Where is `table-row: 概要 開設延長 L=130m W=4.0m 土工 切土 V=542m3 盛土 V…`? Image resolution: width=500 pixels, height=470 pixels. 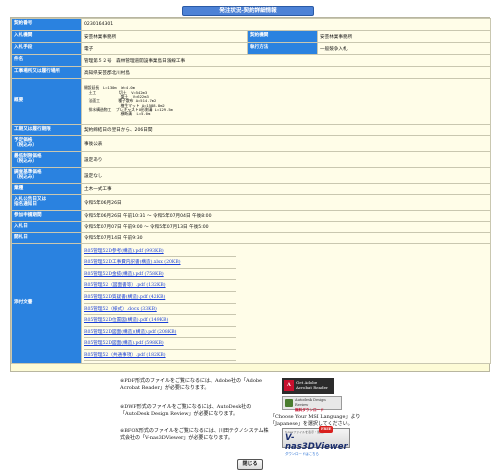
table-row: 概要 開設延長 L=130m W=4.0m 土工 切土 V=542m3 盛土 V… is located at coordinates (251, 101).